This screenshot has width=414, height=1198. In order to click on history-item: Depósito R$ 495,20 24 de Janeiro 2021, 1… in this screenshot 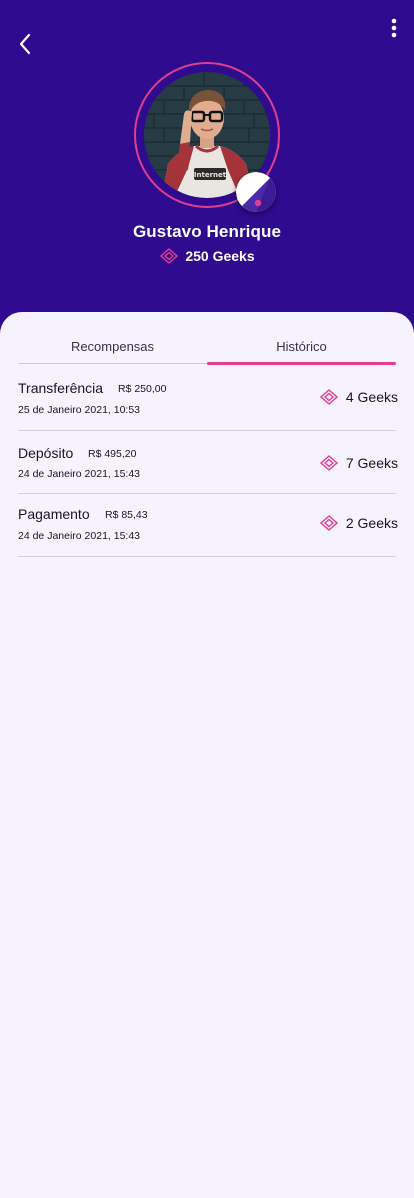, I will do `click(208, 462)`.